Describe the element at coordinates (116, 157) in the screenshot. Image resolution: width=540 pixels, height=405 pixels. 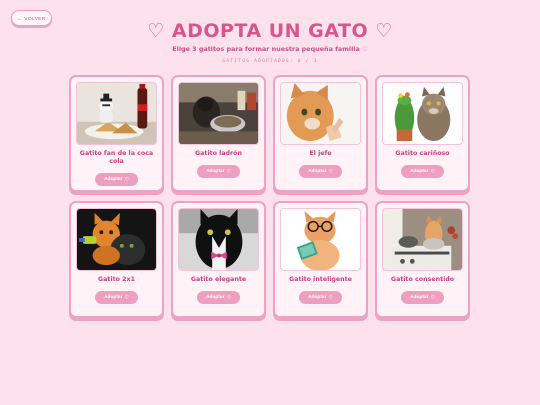
I see `cat-name: Gatito fan de la coca cola` at that location.